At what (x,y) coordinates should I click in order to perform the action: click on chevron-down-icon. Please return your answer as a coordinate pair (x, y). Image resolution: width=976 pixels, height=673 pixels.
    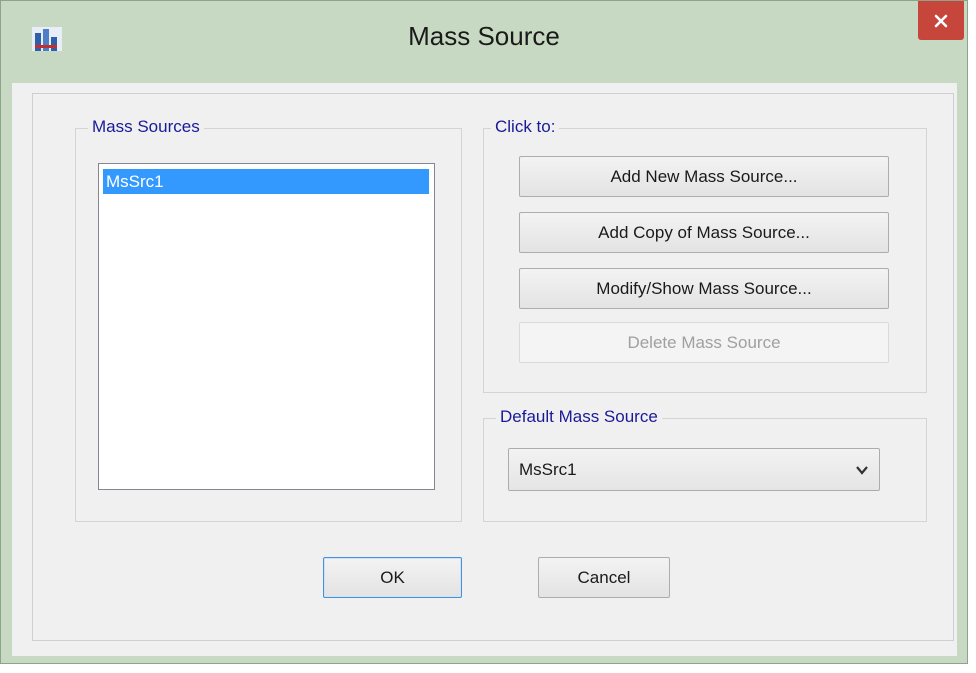
    Looking at the image, I should click on (862, 470).